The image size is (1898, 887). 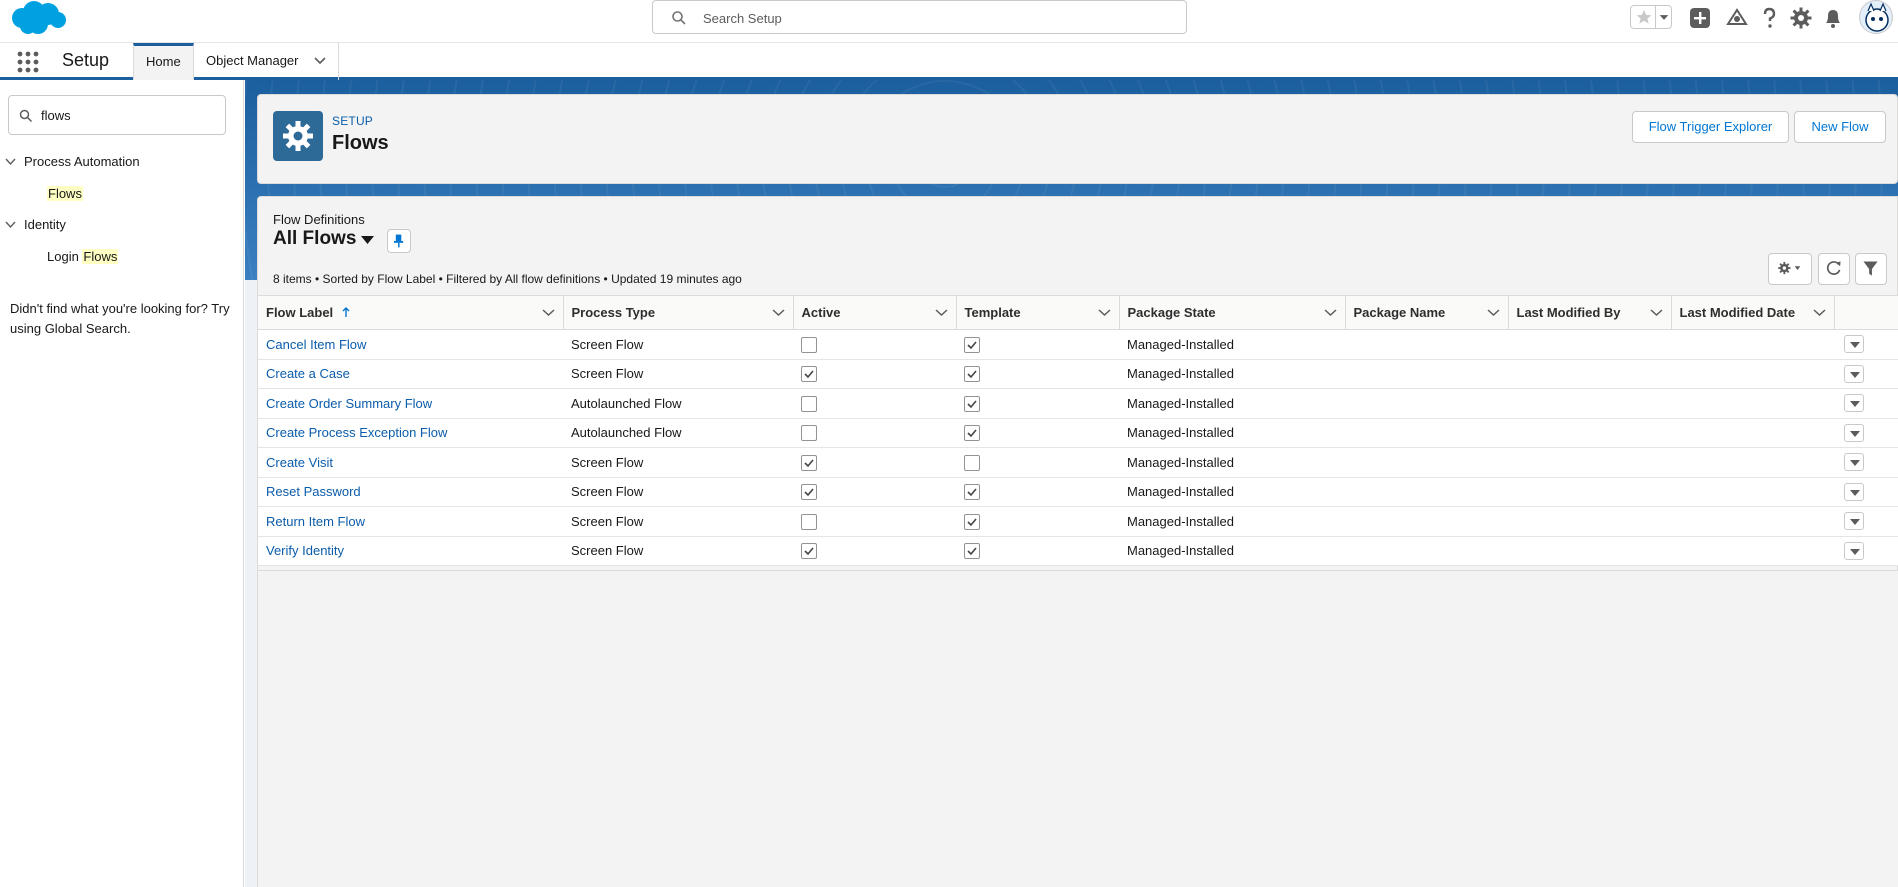 What do you see at coordinates (678, 312) in the screenshot?
I see `column-header-process-type: Process Type` at bounding box center [678, 312].